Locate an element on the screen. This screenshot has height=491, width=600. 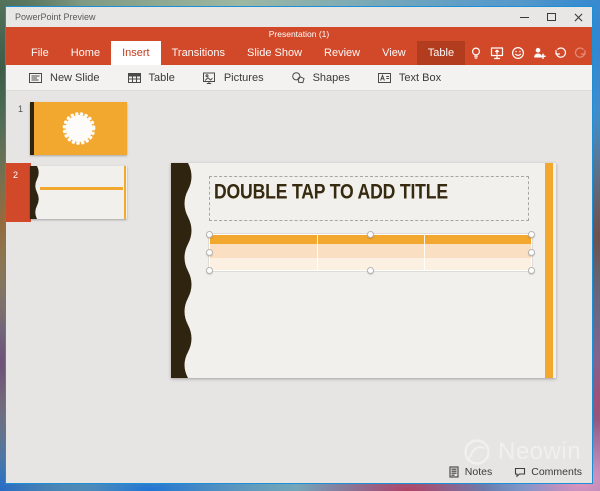
slide-2-number: 2 is located at coordinates (16, 175).